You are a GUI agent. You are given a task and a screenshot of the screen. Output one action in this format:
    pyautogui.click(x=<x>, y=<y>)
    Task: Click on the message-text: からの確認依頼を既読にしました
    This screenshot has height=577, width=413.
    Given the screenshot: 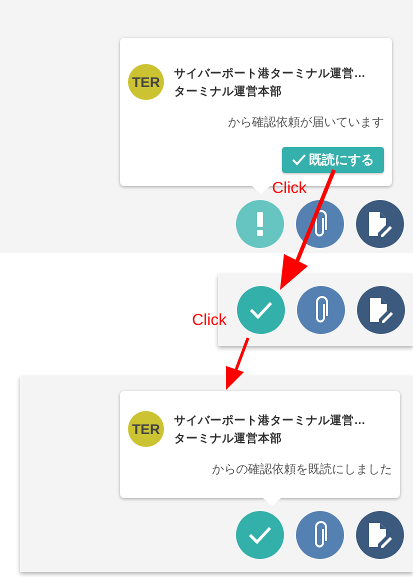 What is the action you would take?
    pyautogui.click(x=302, y=469)
    